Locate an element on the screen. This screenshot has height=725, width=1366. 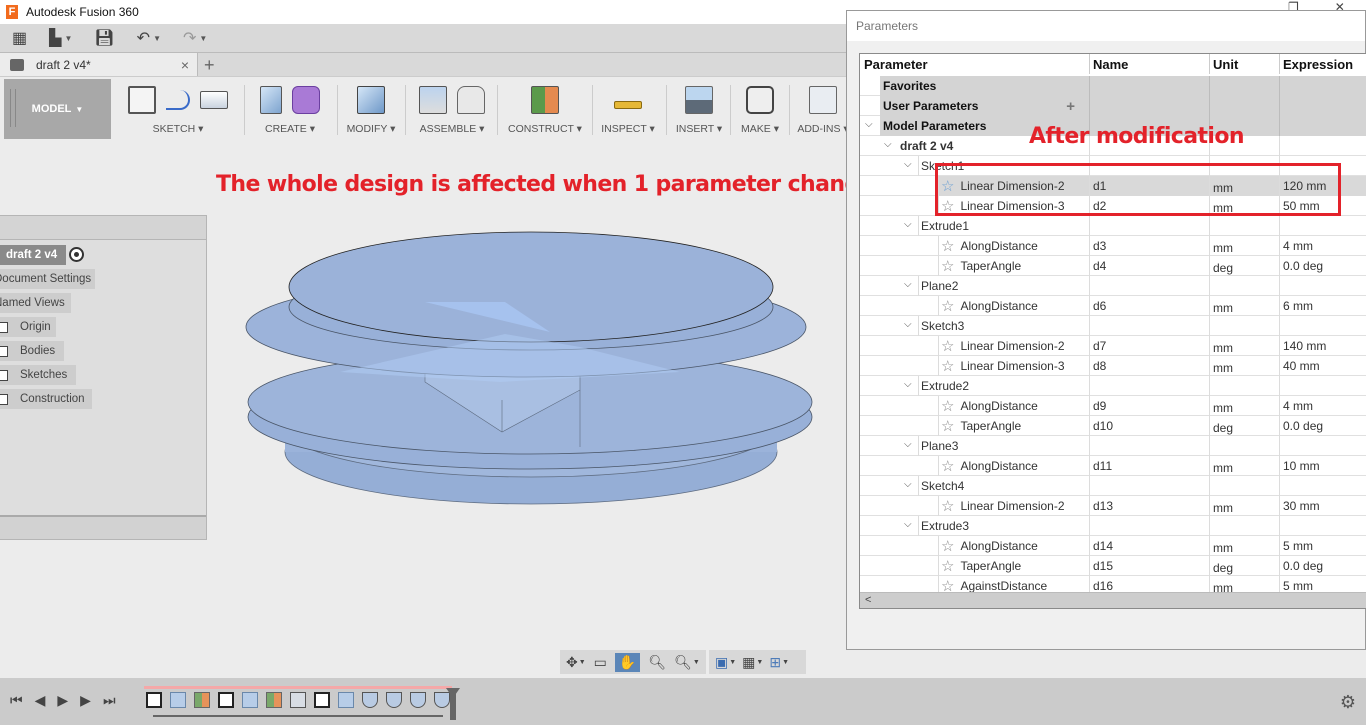
go-to-start-button: ⏮ is located at coordinates (16, 700).